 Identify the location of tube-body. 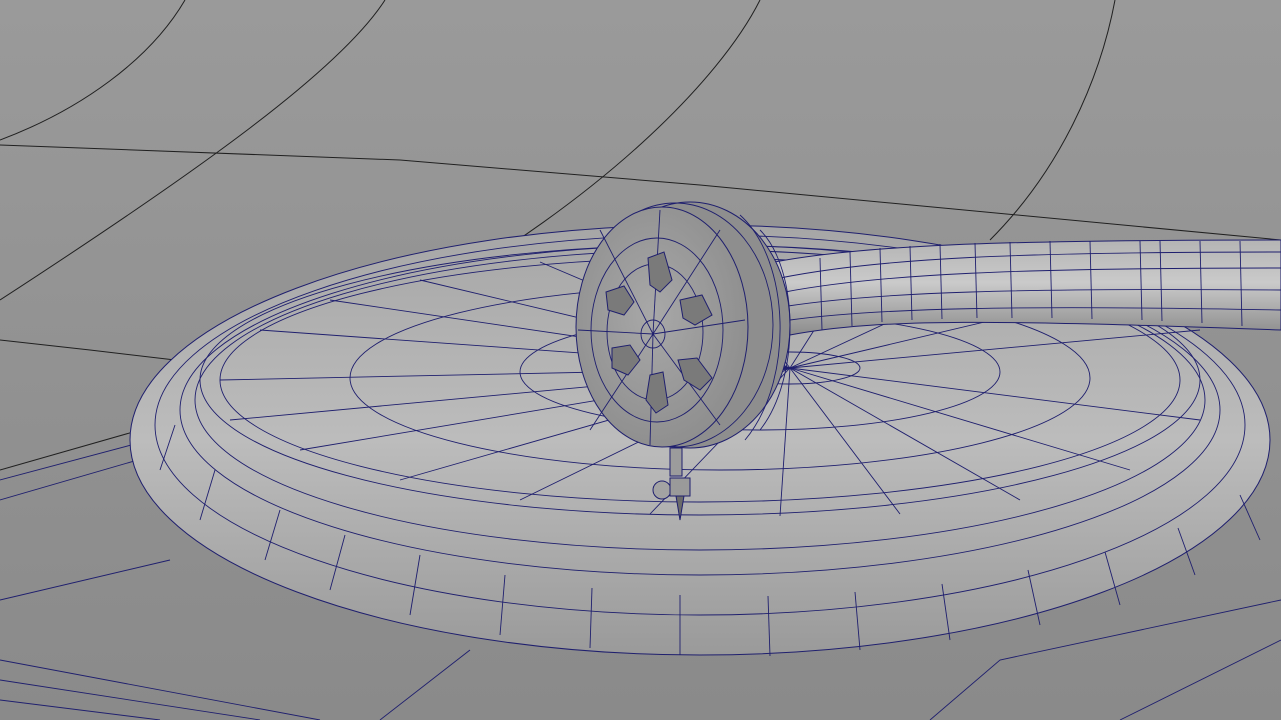
(1020, 287).